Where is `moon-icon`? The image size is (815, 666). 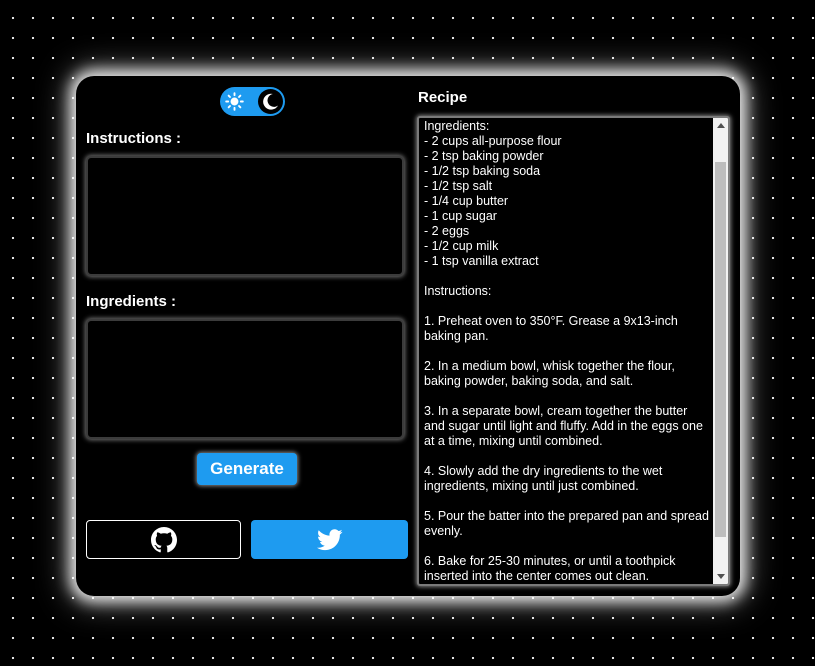 moon-icon is located at coordinates (271, 101).